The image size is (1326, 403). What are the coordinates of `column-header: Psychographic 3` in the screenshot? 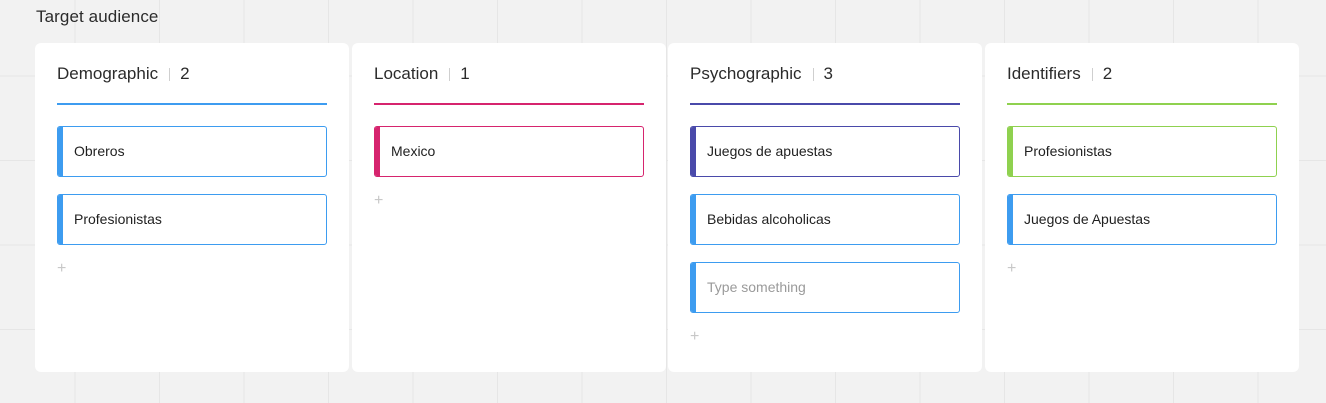 It's located at (761, 74).